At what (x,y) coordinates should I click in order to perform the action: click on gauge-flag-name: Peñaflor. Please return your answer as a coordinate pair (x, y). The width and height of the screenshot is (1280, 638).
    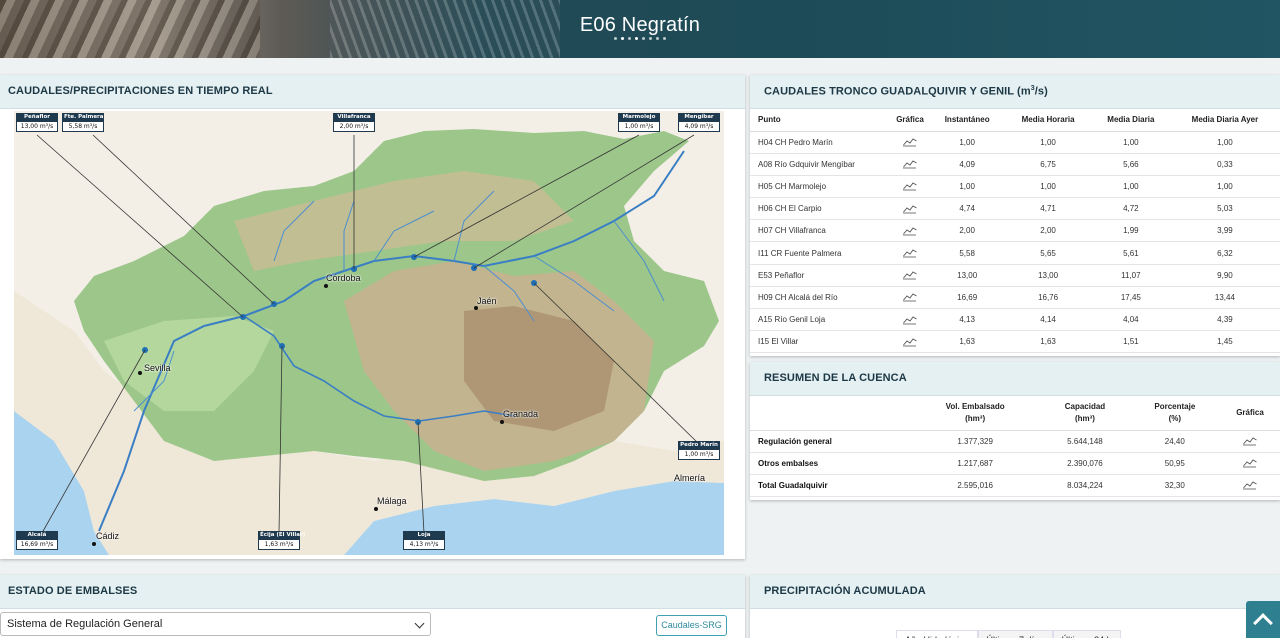
    Looking at the image, I should click on (37, 117).